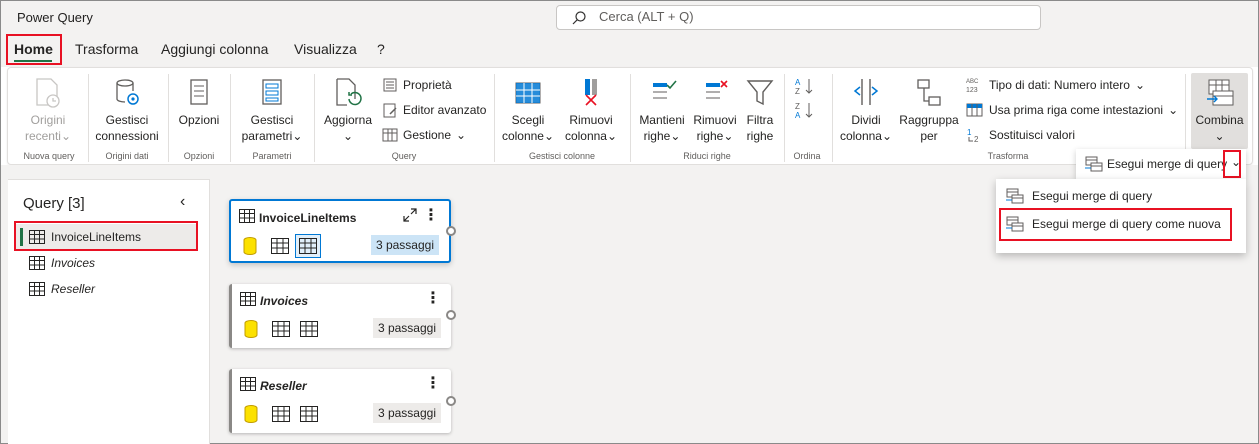 The height and width of the screenshot is (444, 1259). What do you see at coordinates (929, 92) in the screenshot?
I see `group-by-icon` at bounding box center [929, 92].